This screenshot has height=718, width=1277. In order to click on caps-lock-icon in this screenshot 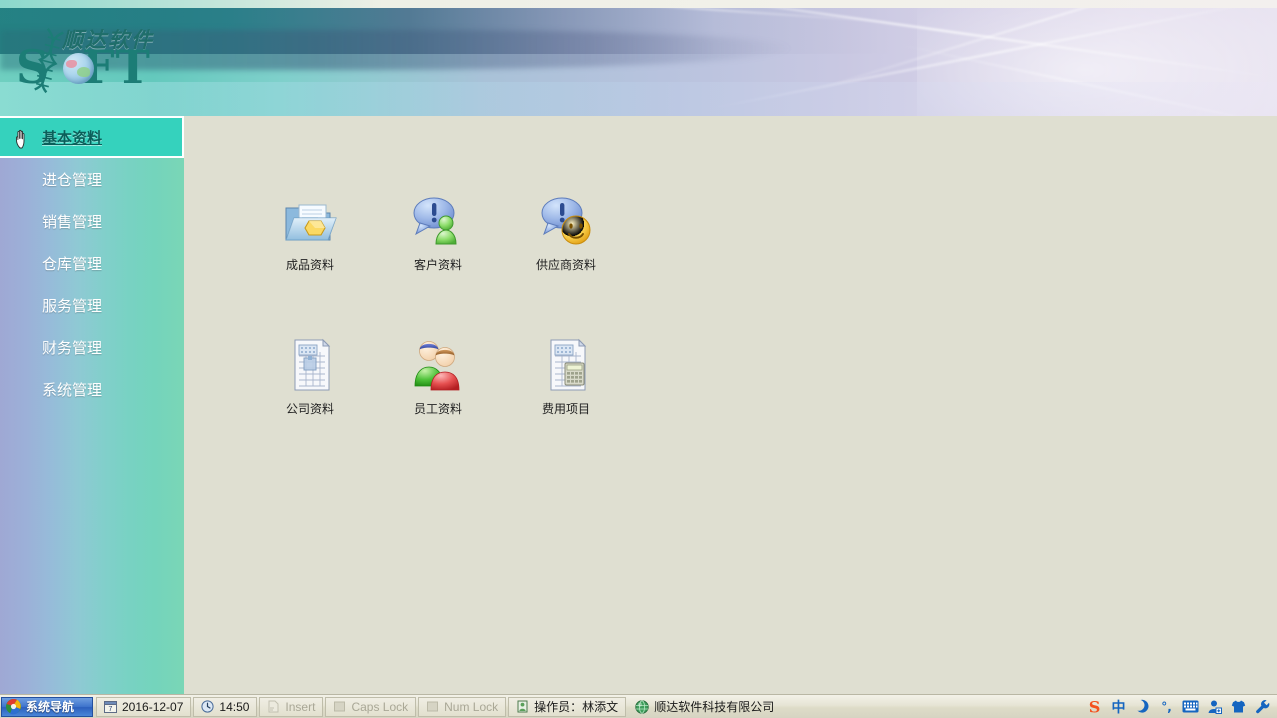, I will do `click(340, 706)`.